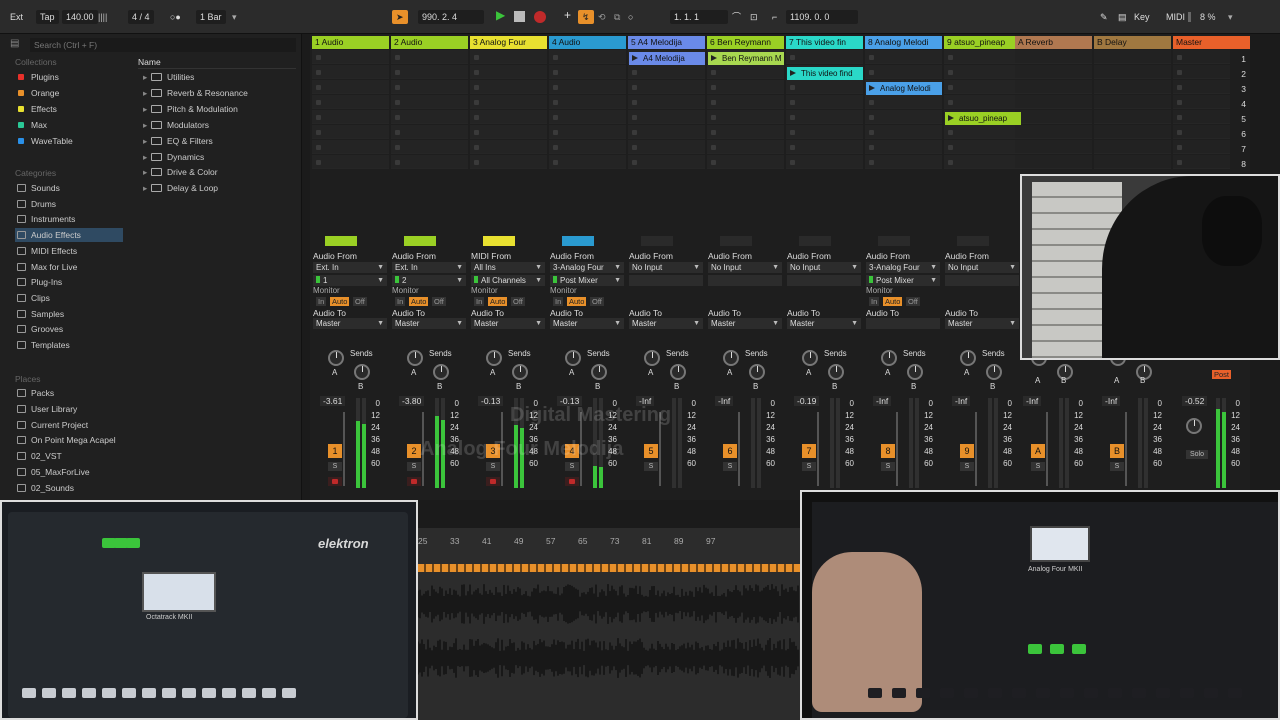 The width and height of the screenshot is (1280, 720). Describe the element at coordinates (69, 393) in the screenshot. I see `place-item: Packs` at that location.